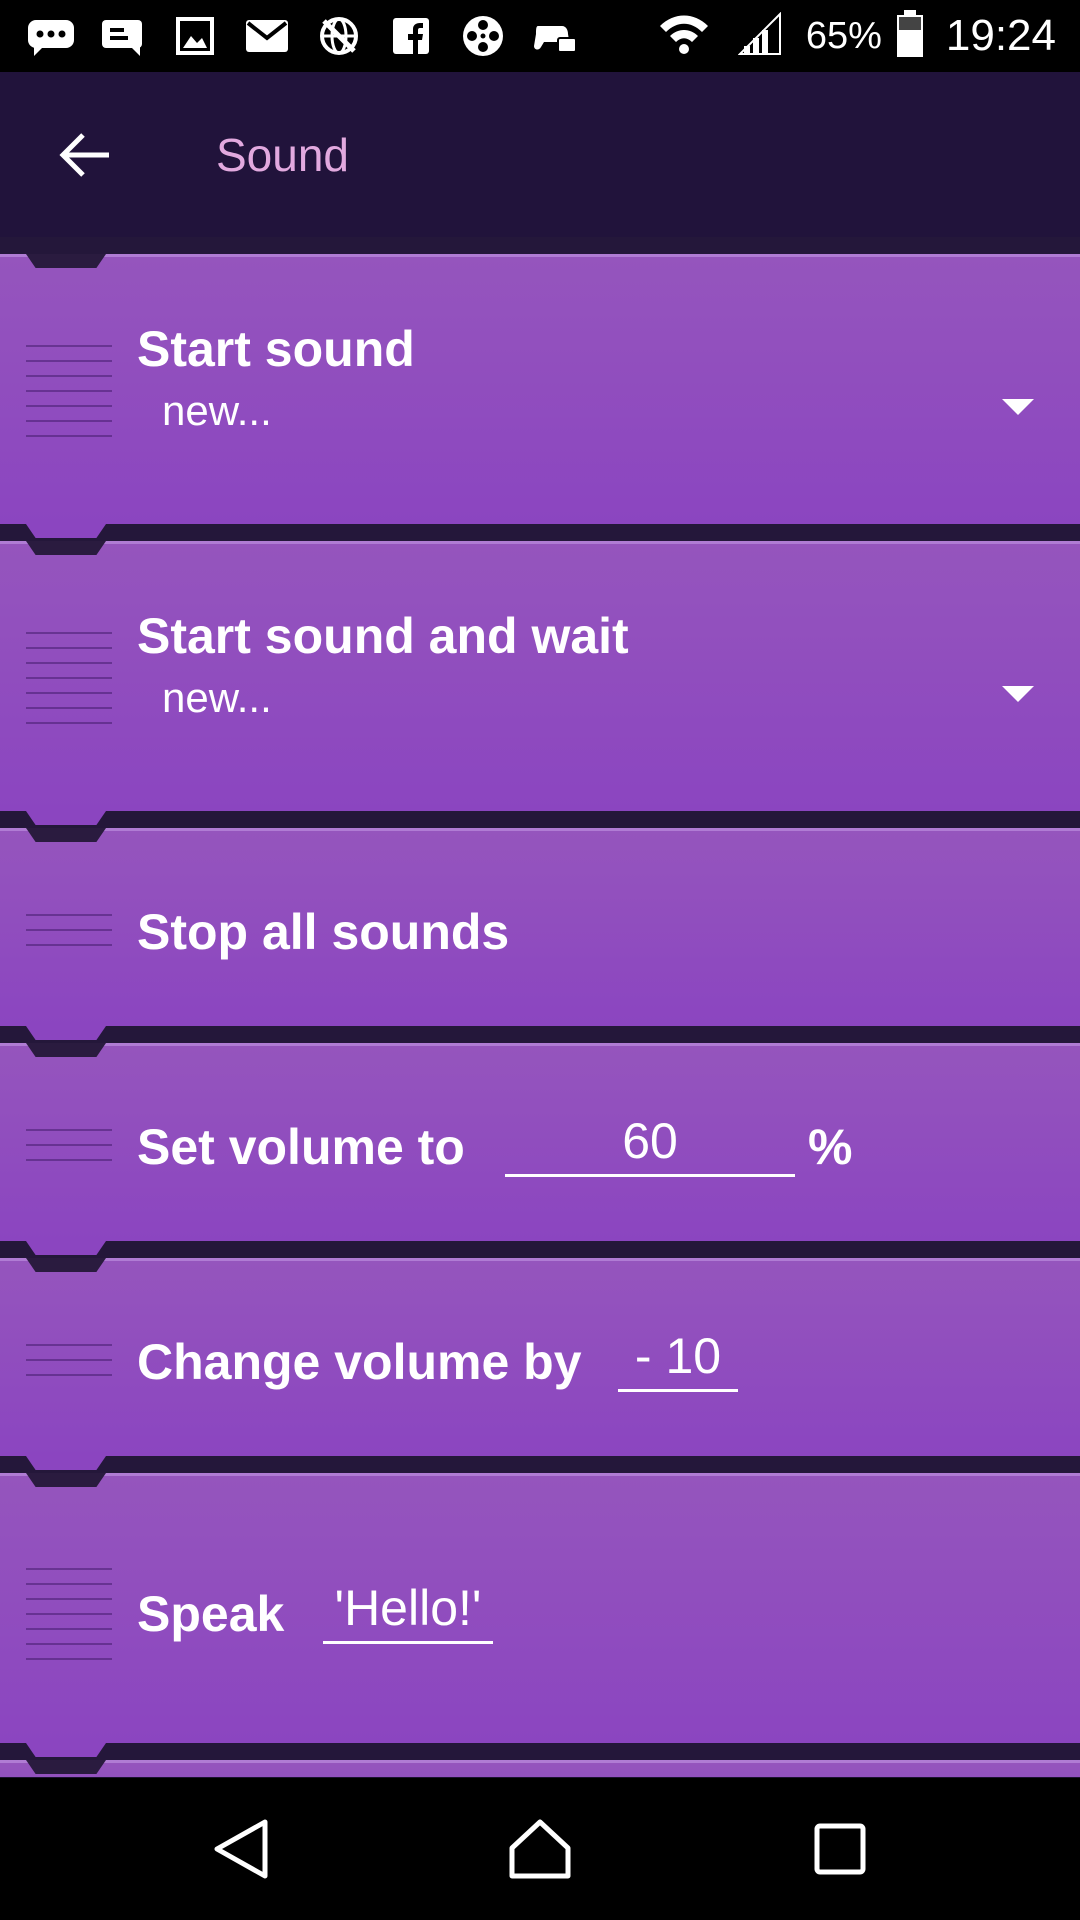 This screenshot has height=1920, width=1080. I want to click on app-bar: Sound, so click(540, 154).